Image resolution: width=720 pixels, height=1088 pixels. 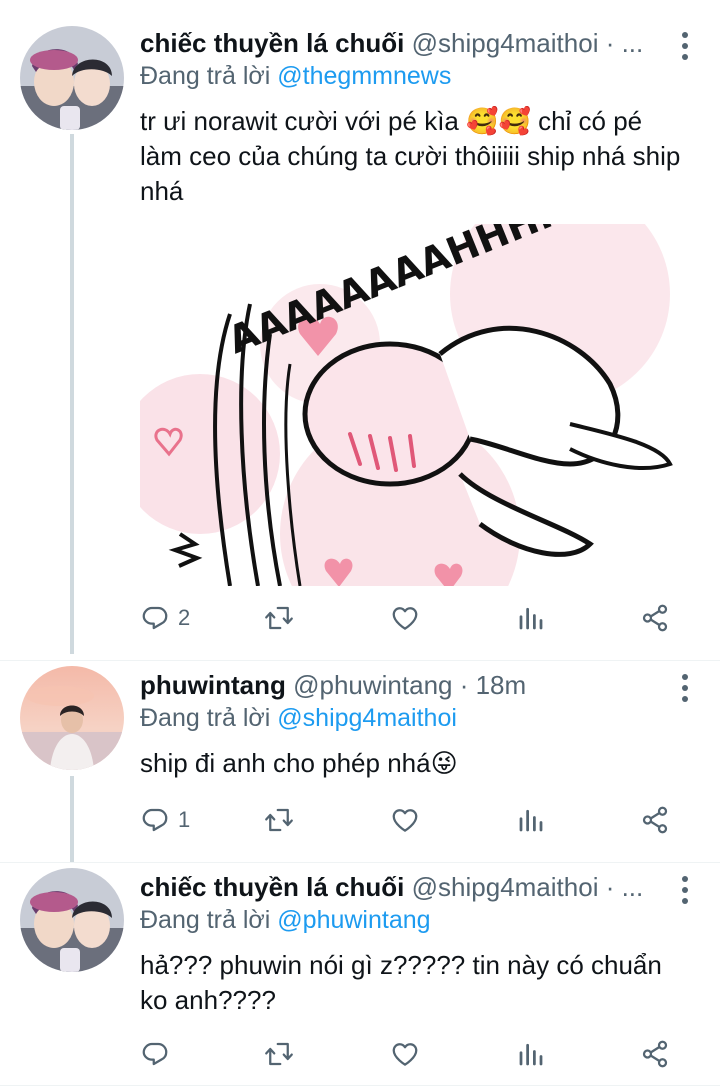 I want to click on action-bar, so click(x=410, y=1054).